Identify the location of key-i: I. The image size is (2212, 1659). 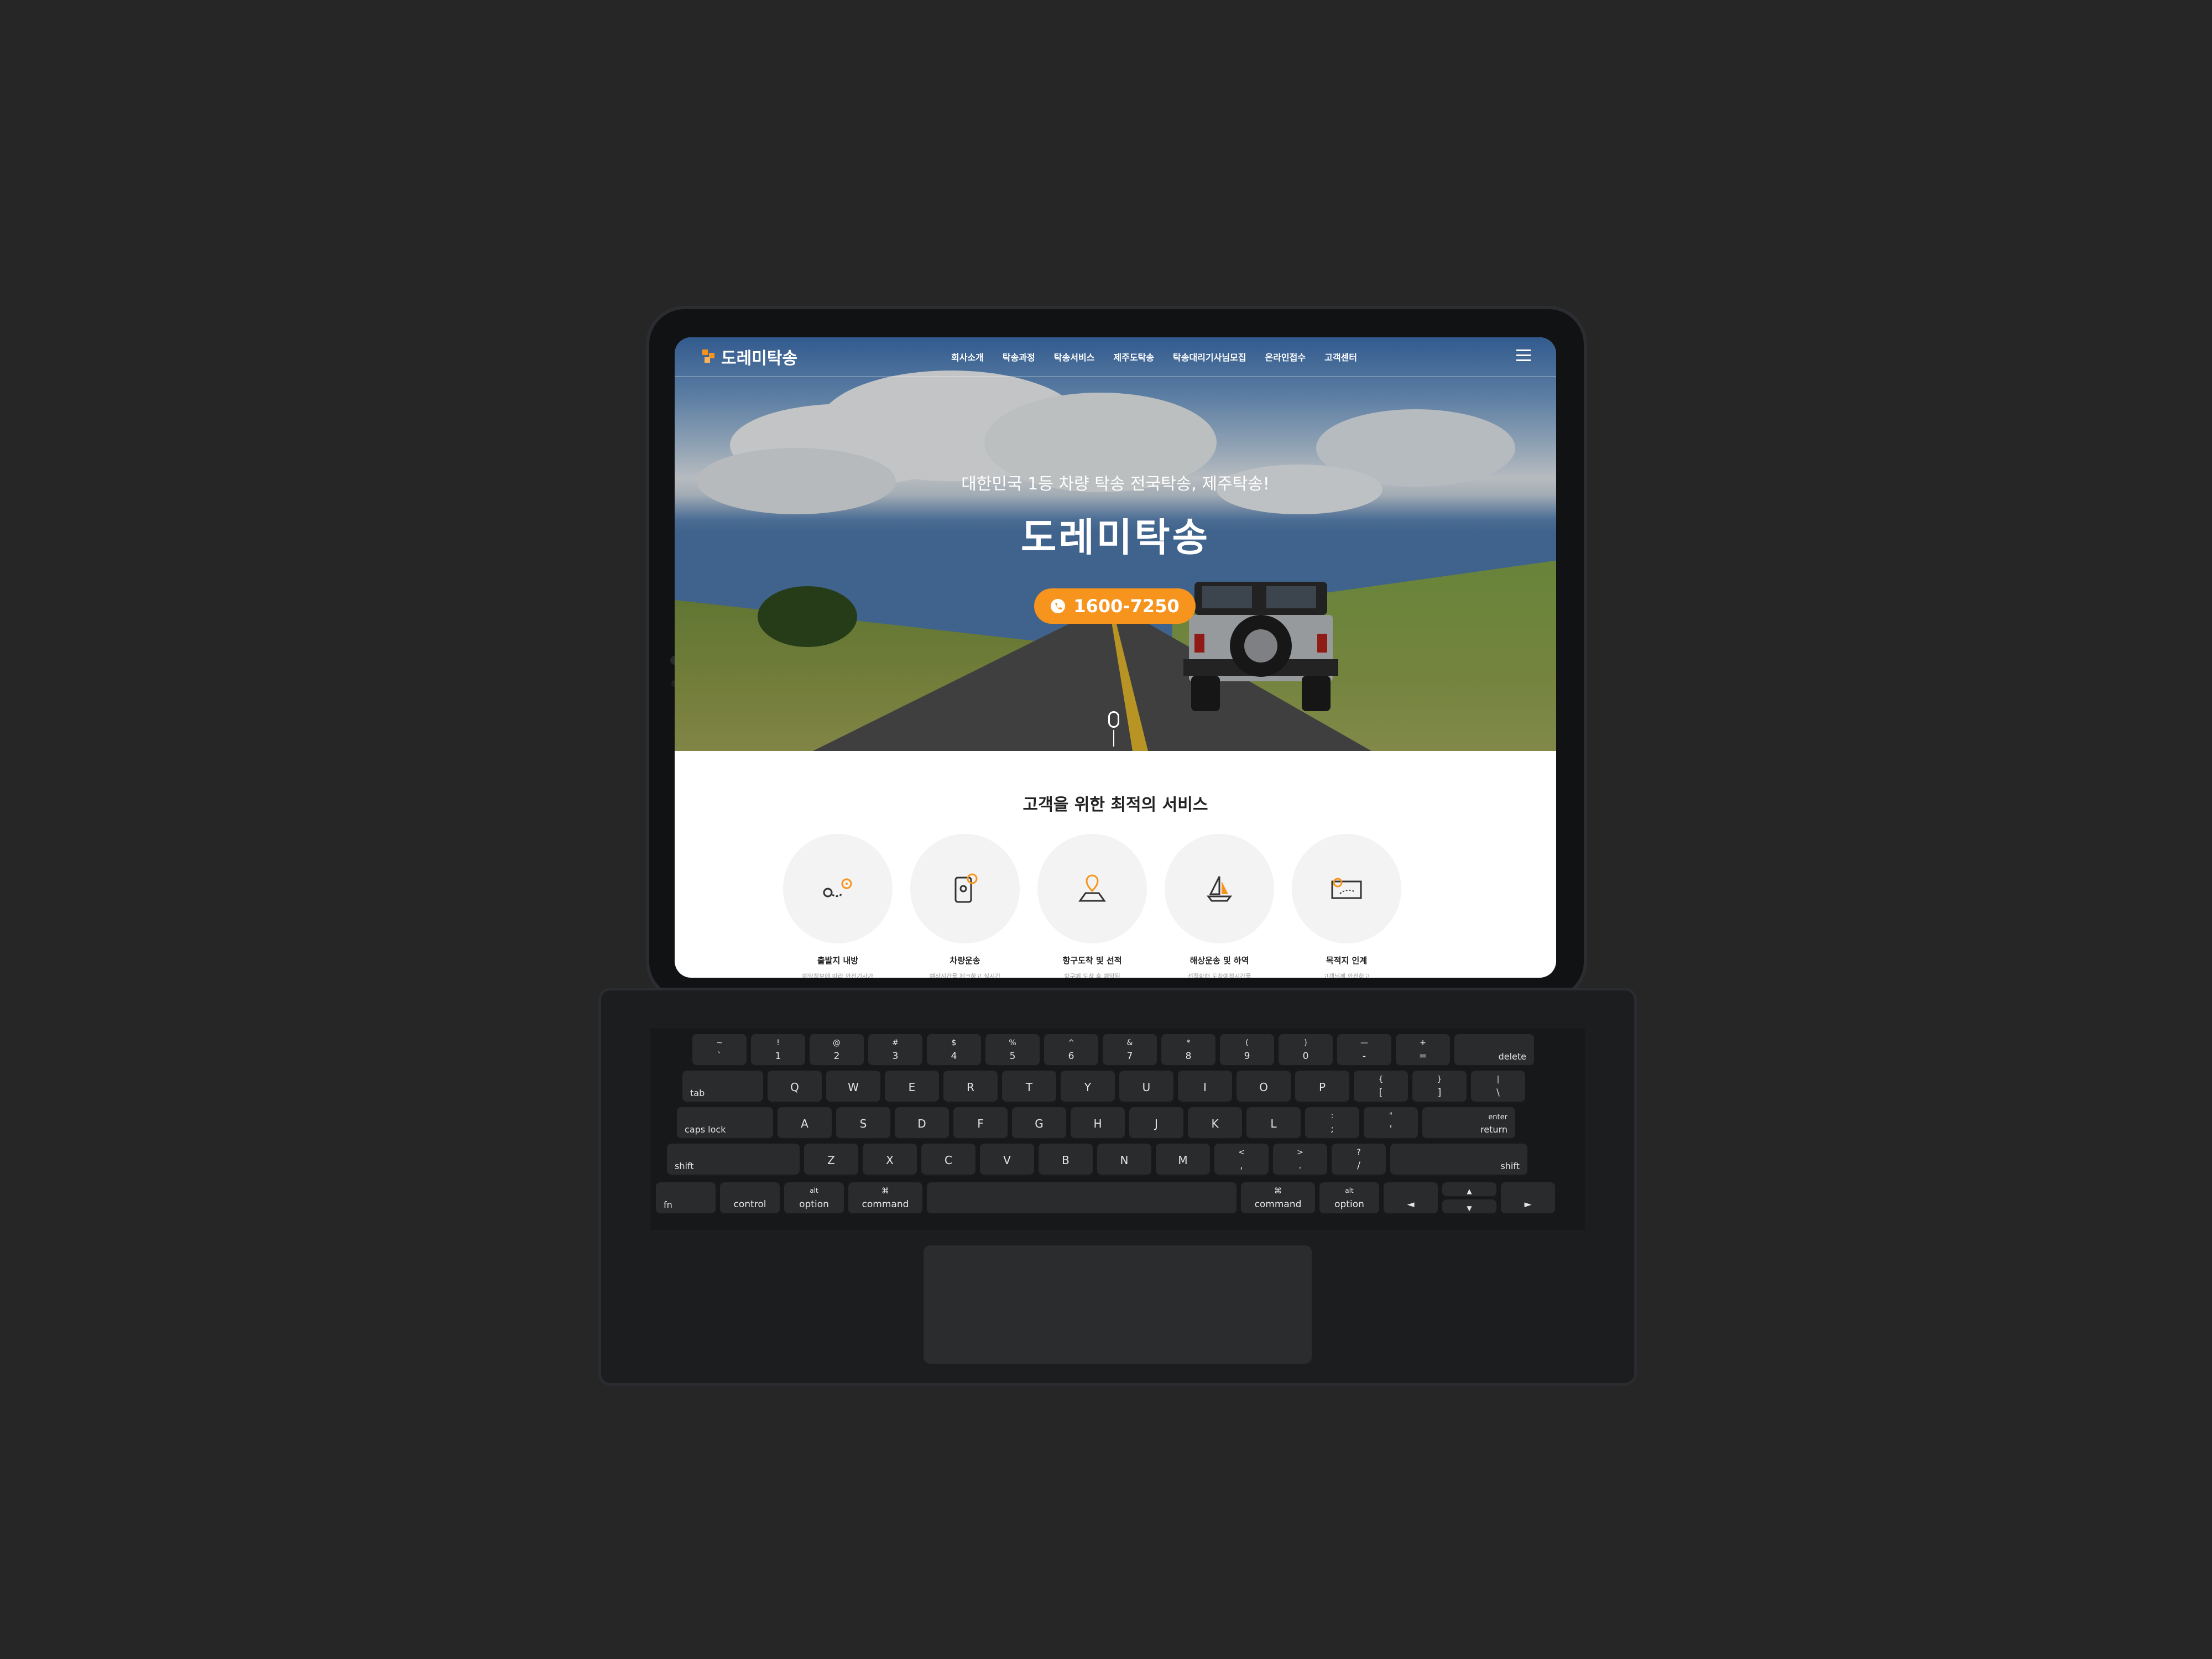
(1205, 1087).